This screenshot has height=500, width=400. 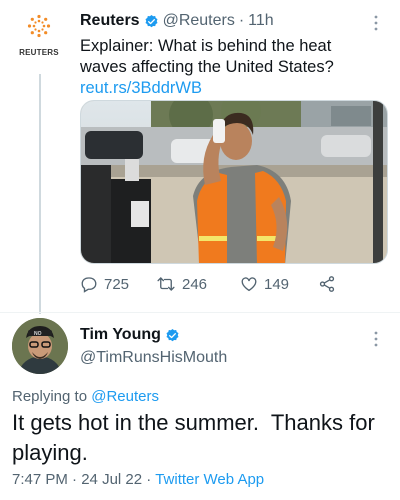 I want to click on reply-tweet-meta: 7:47 PM · 24 Jul 22 · Twitter Web App, so click(x=138, y=479).